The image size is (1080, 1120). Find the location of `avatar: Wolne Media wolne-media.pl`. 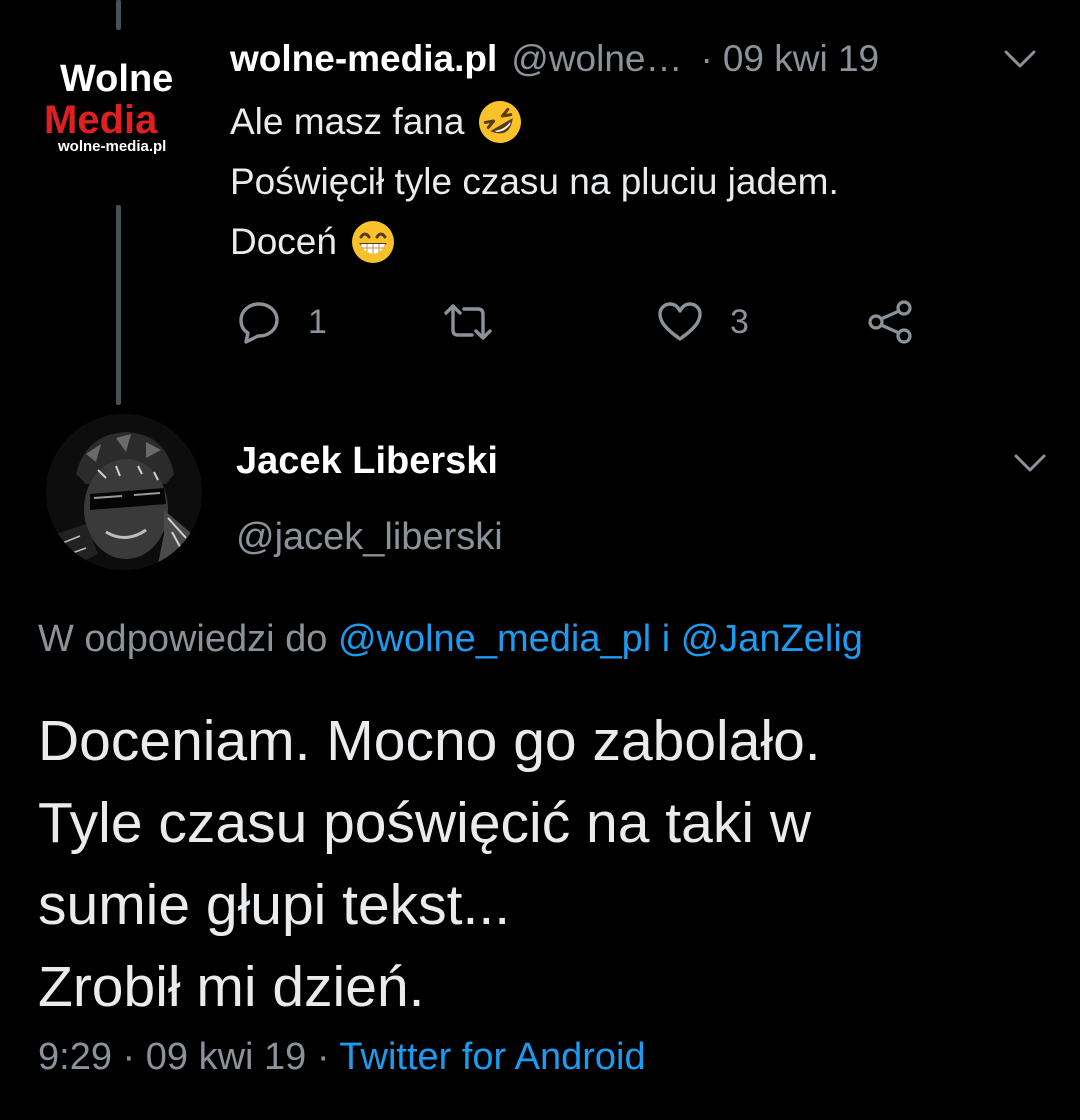

avatar: Wolne Media wolne-media.pl is located at coordinates (118, 105).